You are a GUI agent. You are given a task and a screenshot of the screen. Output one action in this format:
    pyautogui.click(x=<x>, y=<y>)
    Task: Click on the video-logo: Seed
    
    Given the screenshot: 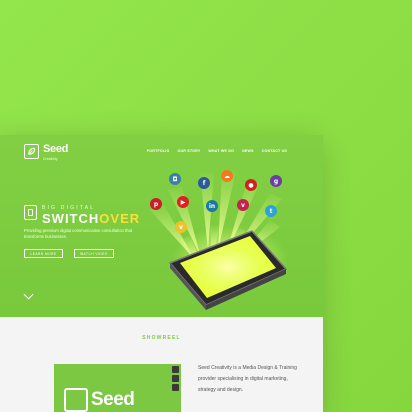 What is the action you would take?
    pyautogui.click(x=99, y=400)
    